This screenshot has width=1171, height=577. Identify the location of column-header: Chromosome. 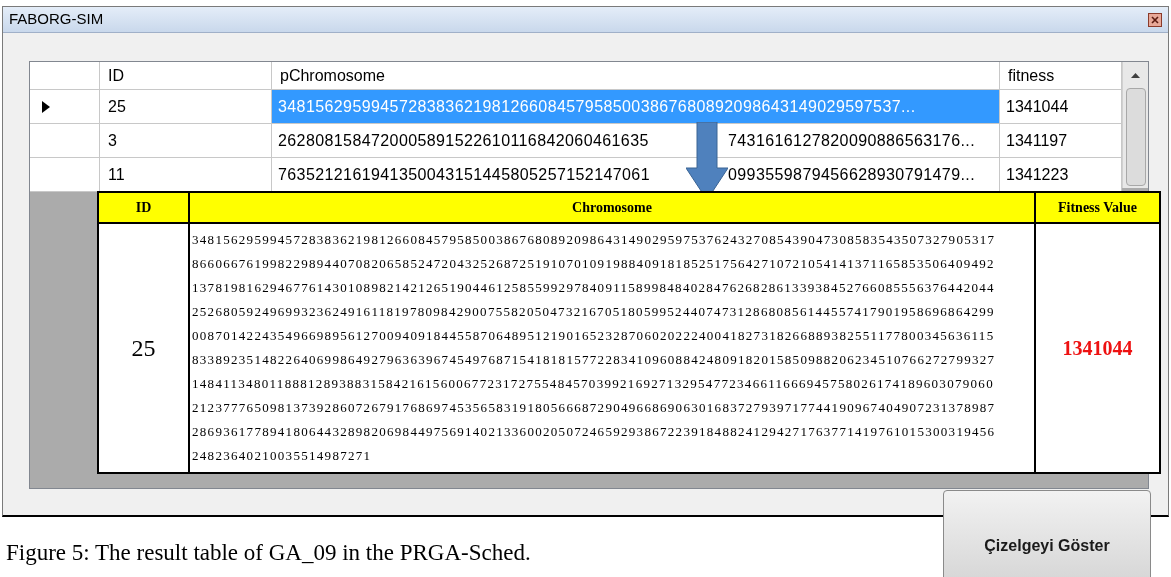
(613, 207).